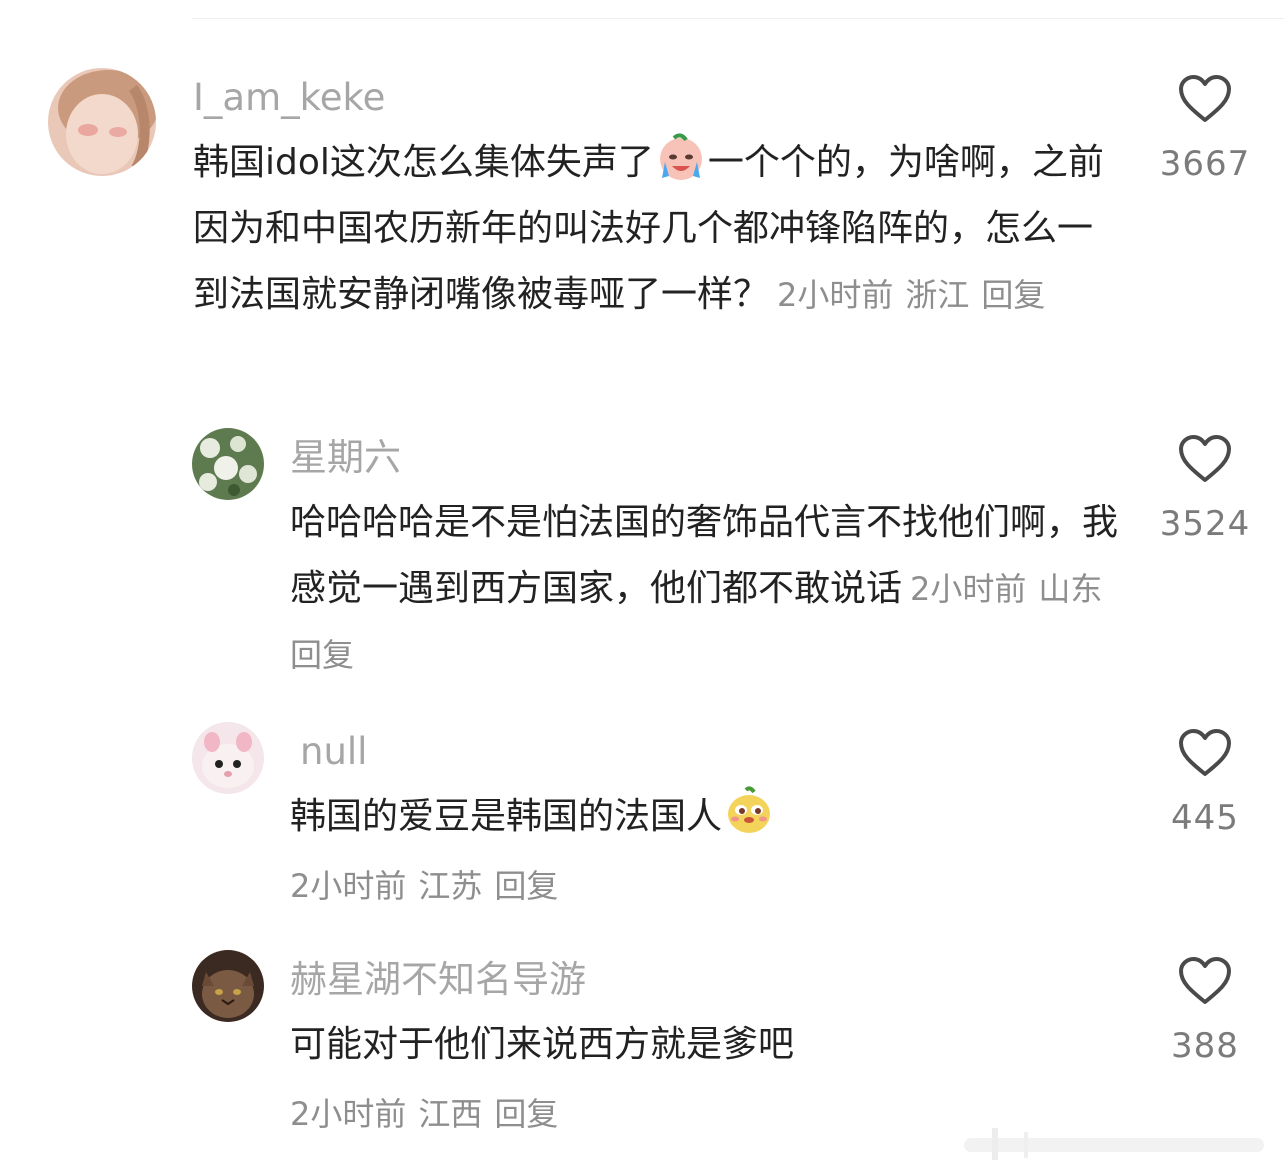  What do you see at coordinates (289, 98) in the screenshot?
I see `username: I_am_keke` at bounding box center [289, 98].